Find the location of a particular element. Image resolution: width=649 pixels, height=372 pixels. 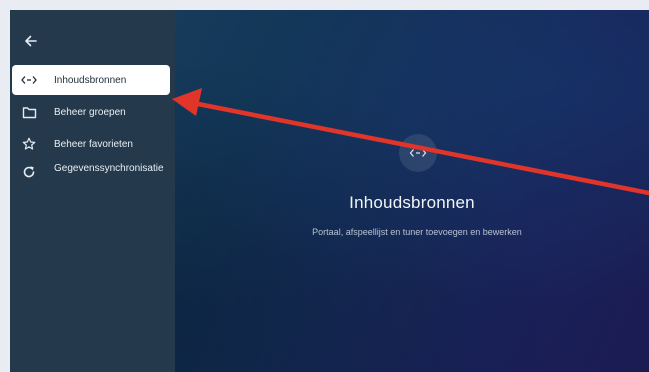

sidebar-item-gegevenssynchronisatie: Gegevenssynchronisatie is located at coordinates (91, 179).